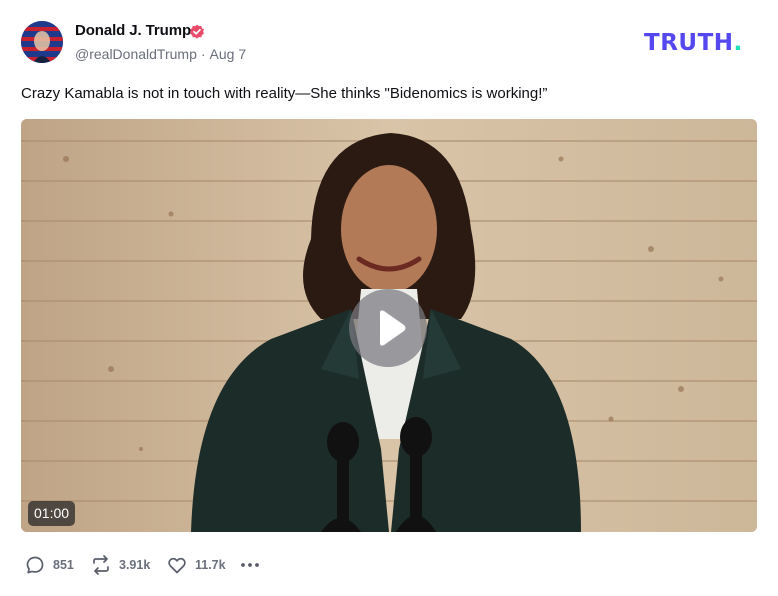 The width and height of the screenshot is (778, 596). What do you see at coordinates (135, 565) in the screenshot?
I see `retruth-count: 3.91k` at bounding box center [135, 565].